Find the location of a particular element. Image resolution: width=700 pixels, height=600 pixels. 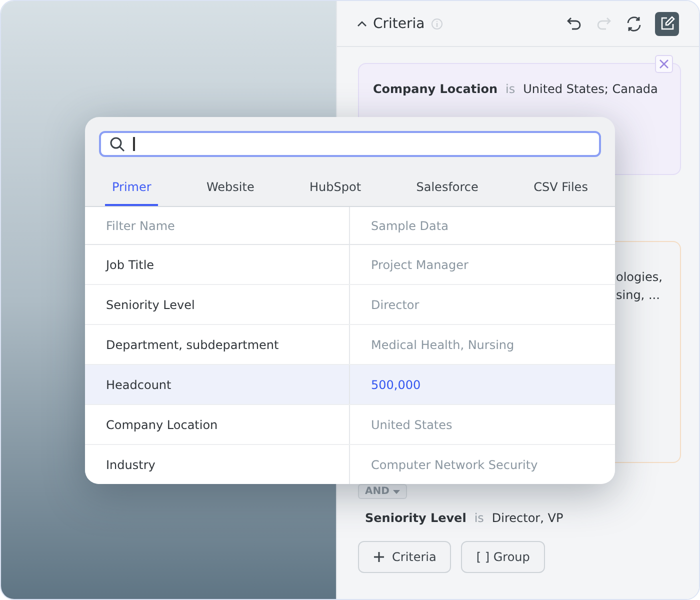

source-tab: Website is located at coordinates (231, 187).